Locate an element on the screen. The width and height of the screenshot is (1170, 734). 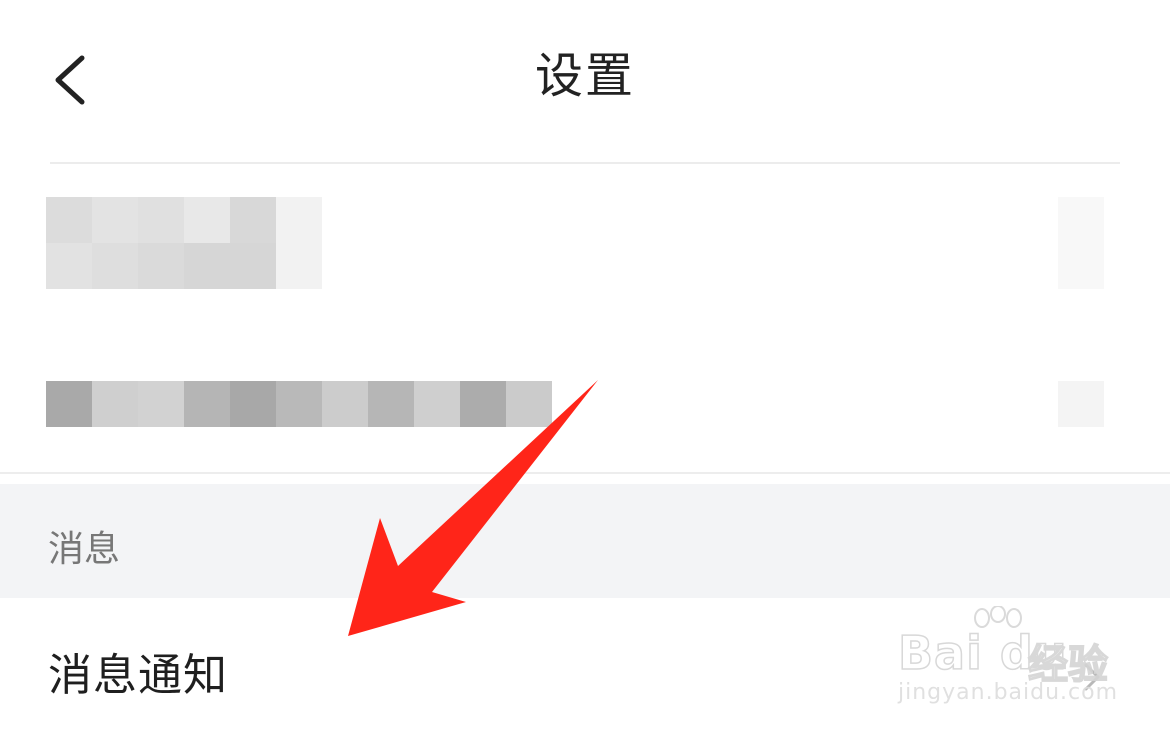
page-title: 设置 is located at coordinates (584, 76).